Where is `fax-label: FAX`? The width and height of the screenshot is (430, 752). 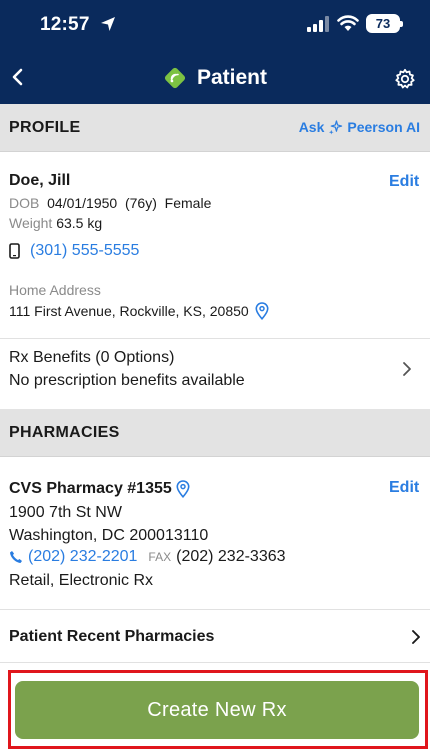 fax-label: FAX is located at coordinates (160, 557).